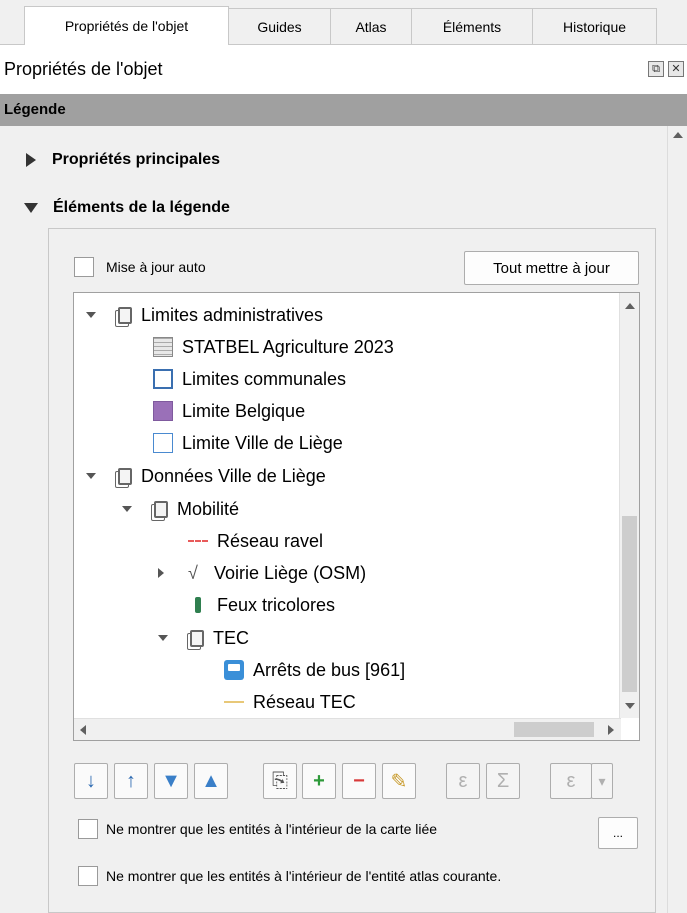 This screenshot has height=913, width=687. What do you see at coordinates (83, 69) in the screenshot?
I see `panel-title: Propriétés de l'objet` at bounding box center [83, 69].